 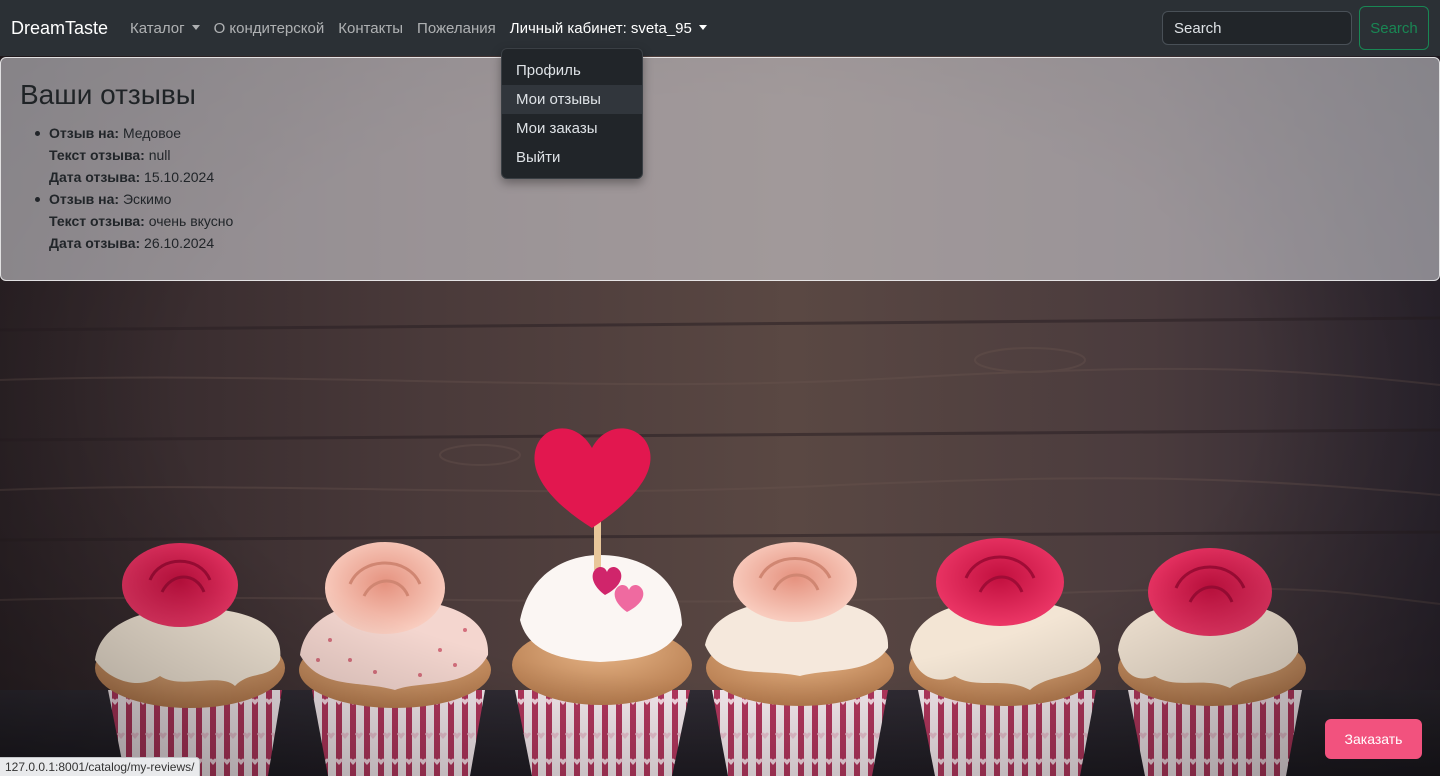 What do you see at coordinates (59, 28) in the screenshot?
I see `brand-logo-link: DreamTaste` at bounding box center [59, 28].